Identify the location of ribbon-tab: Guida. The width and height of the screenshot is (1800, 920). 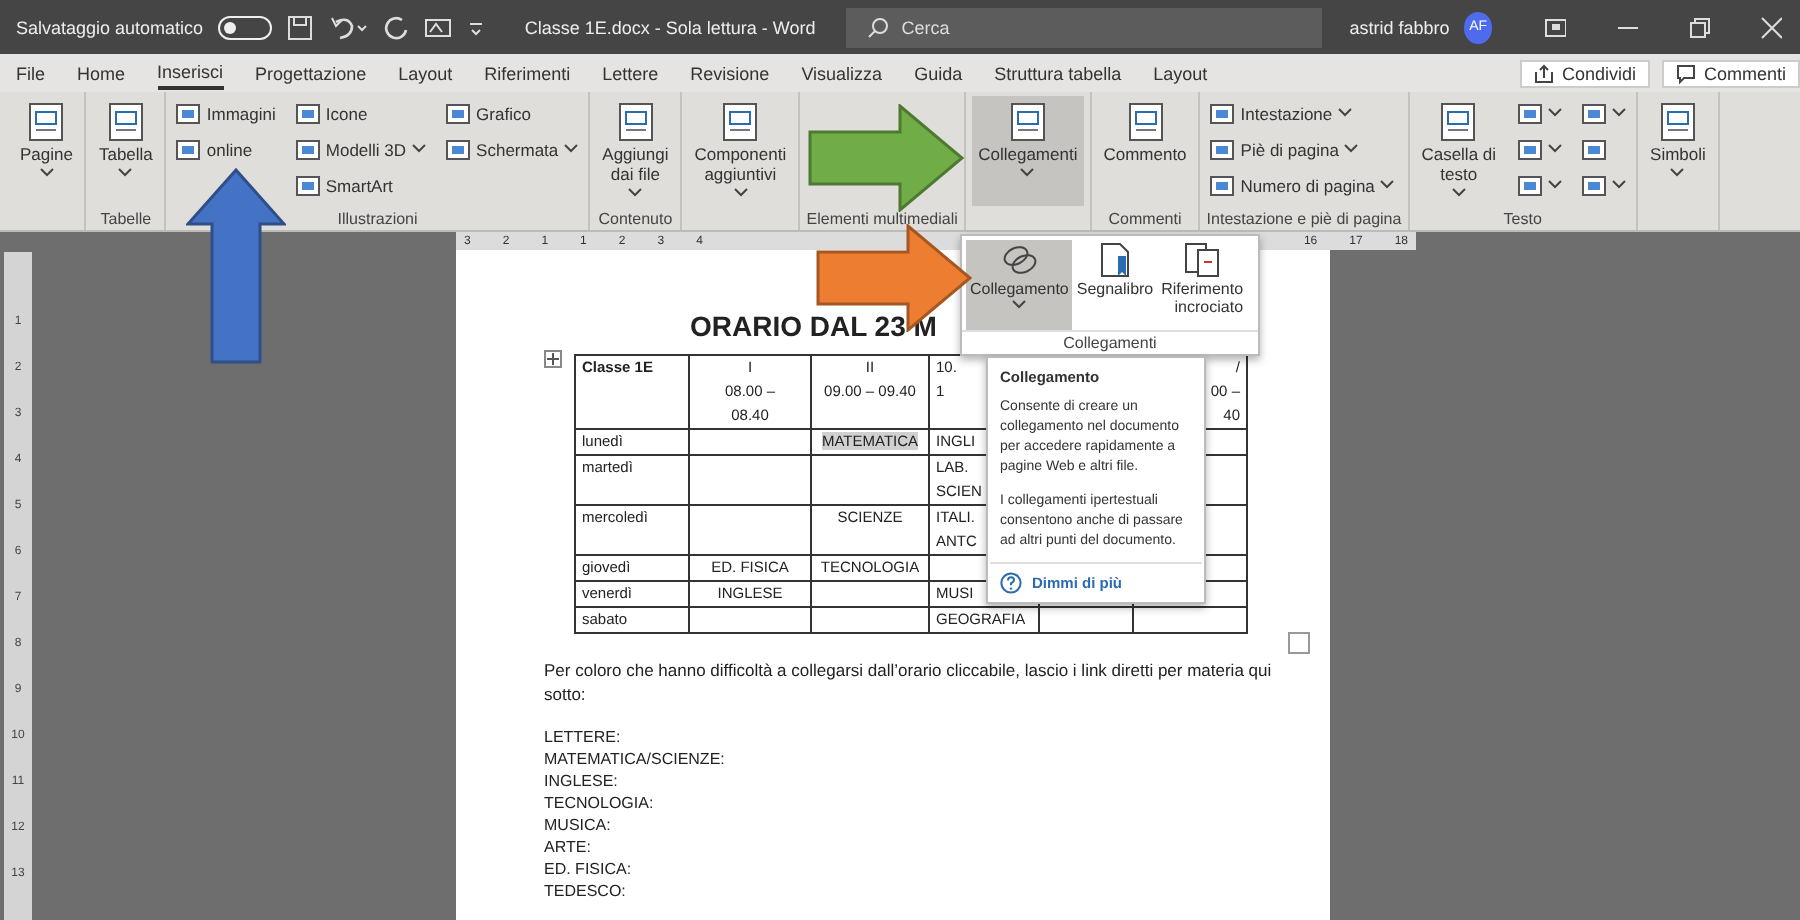
(938, 73).